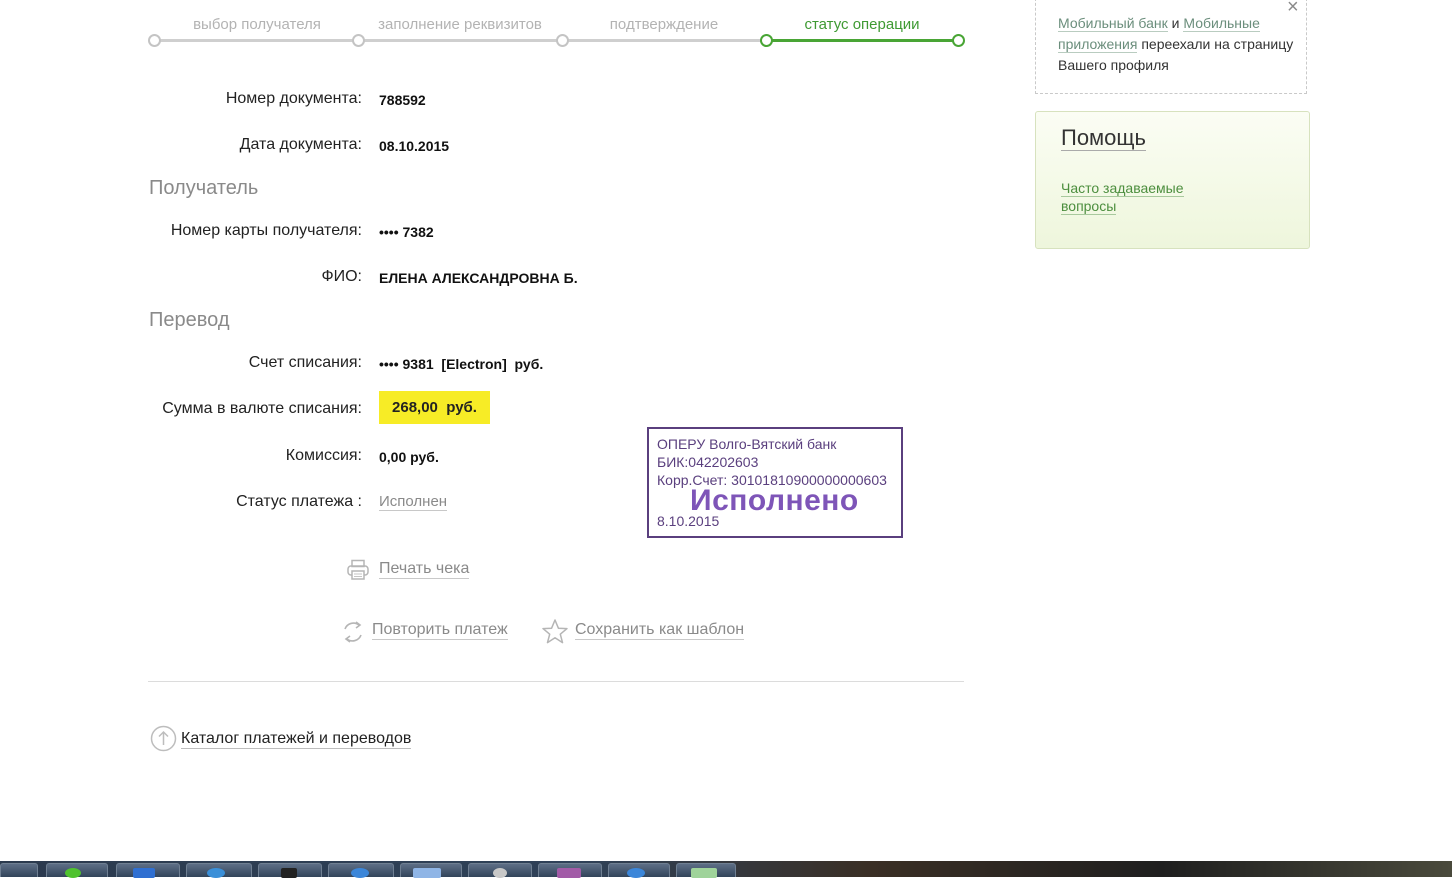  I want to click on star-icon, so click(555, 631).